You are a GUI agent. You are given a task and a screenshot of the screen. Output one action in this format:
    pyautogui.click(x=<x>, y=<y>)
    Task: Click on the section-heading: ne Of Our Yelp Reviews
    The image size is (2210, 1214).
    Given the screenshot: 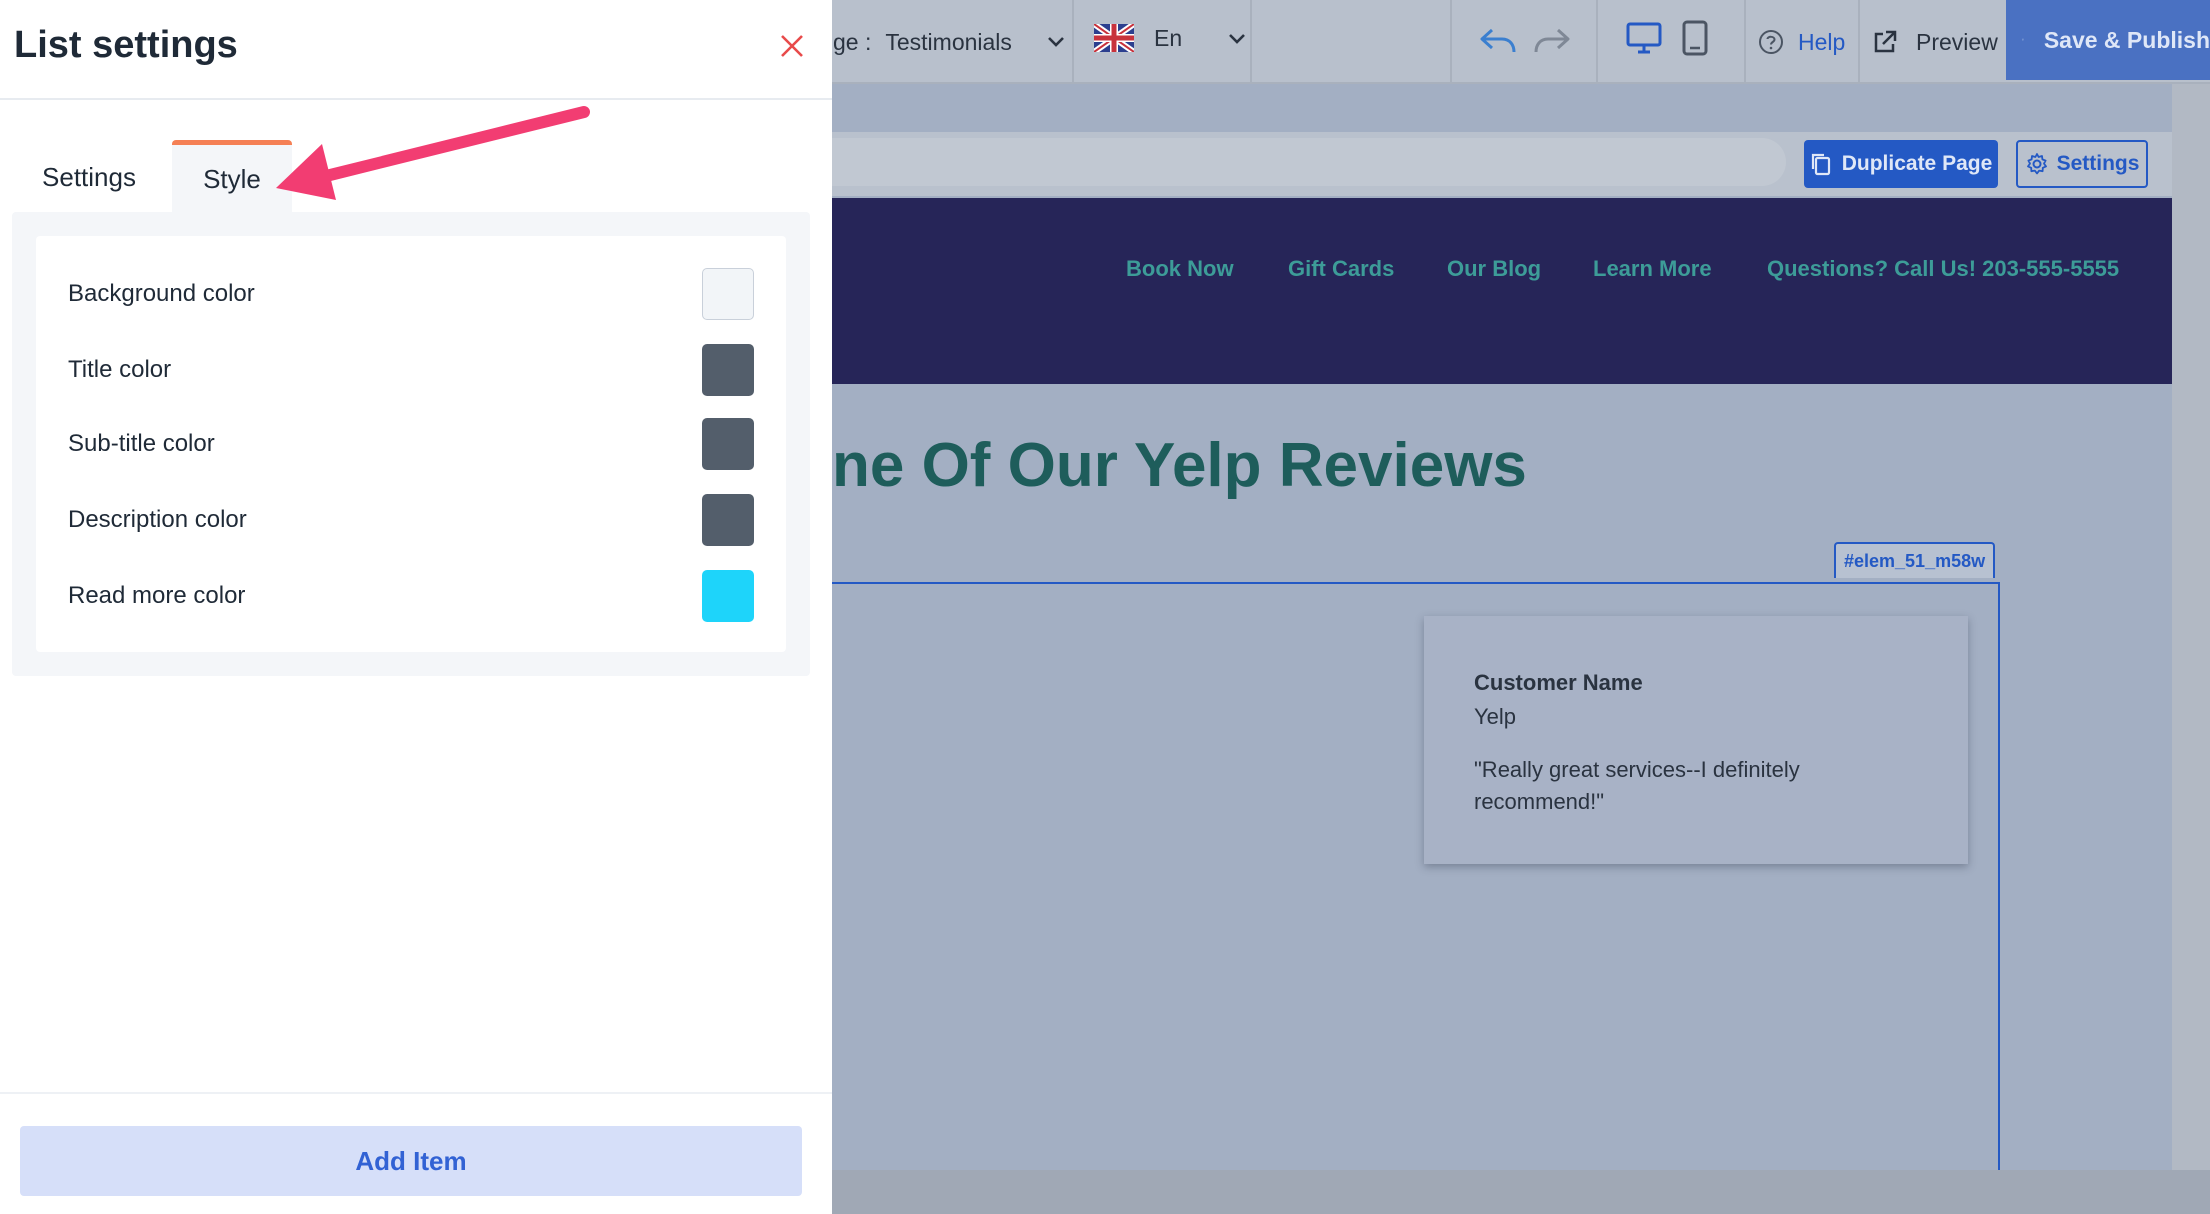 What is the action you would take?
    pyautogui.click(x=1179, y=465)
    